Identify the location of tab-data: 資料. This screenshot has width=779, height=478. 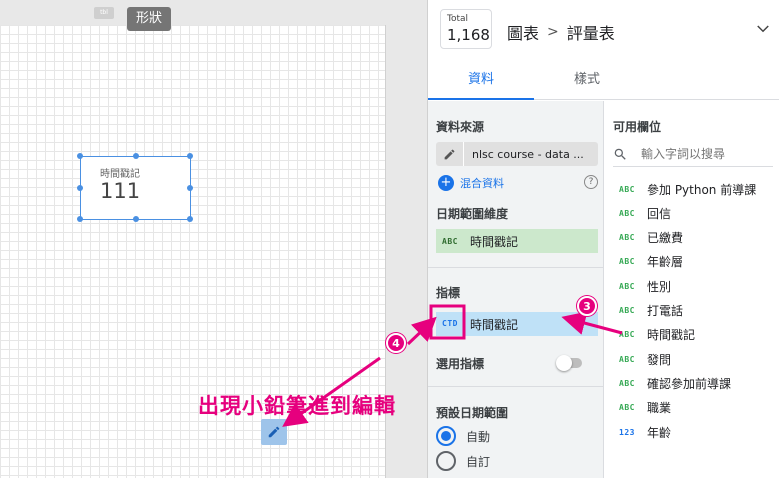
(481, 80).